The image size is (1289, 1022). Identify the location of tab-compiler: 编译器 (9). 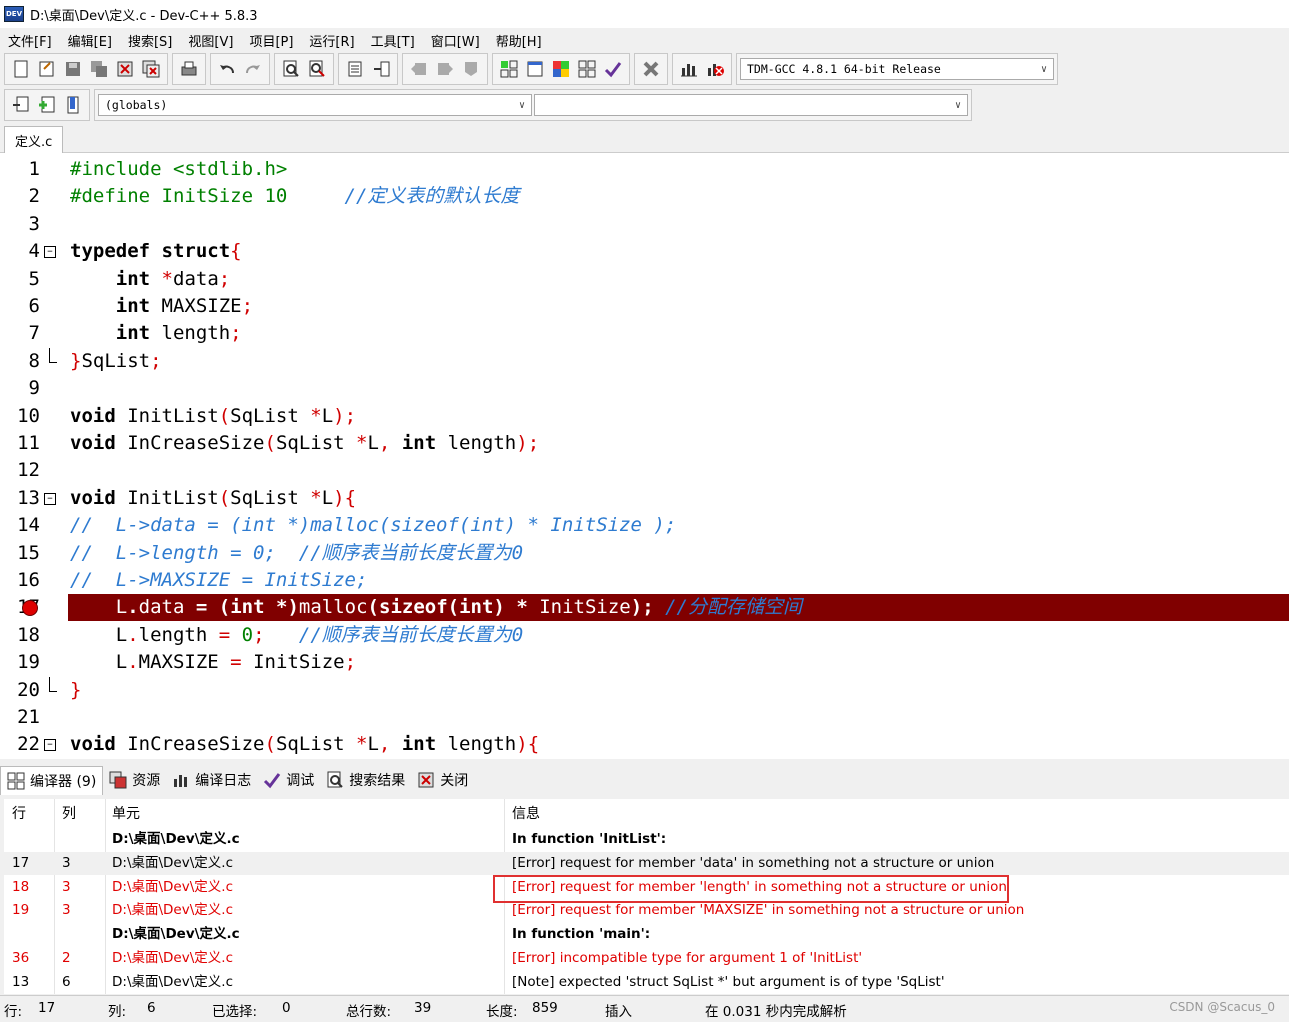
(52, 780).